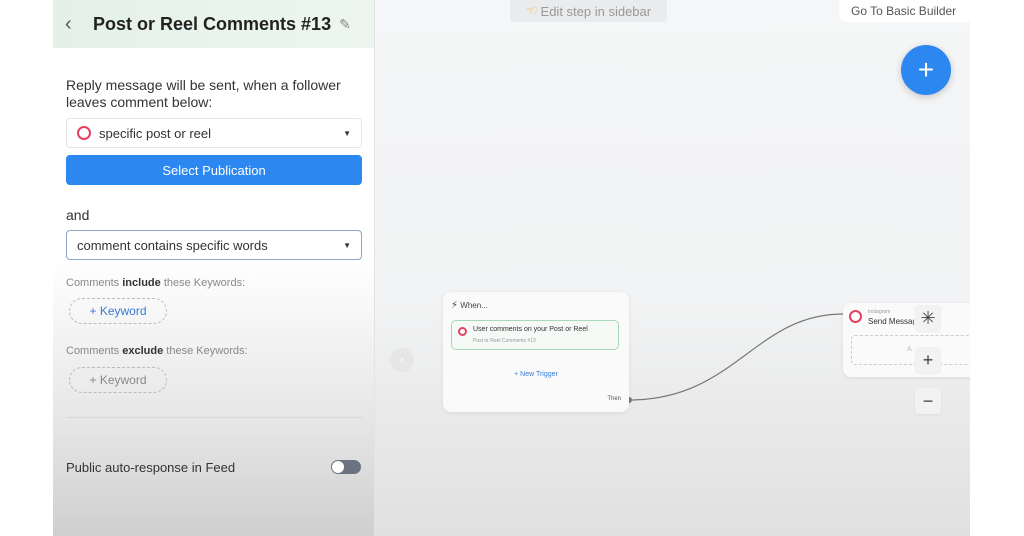  I want to click on auto-arrange-button: ✳, so click(928, 318).